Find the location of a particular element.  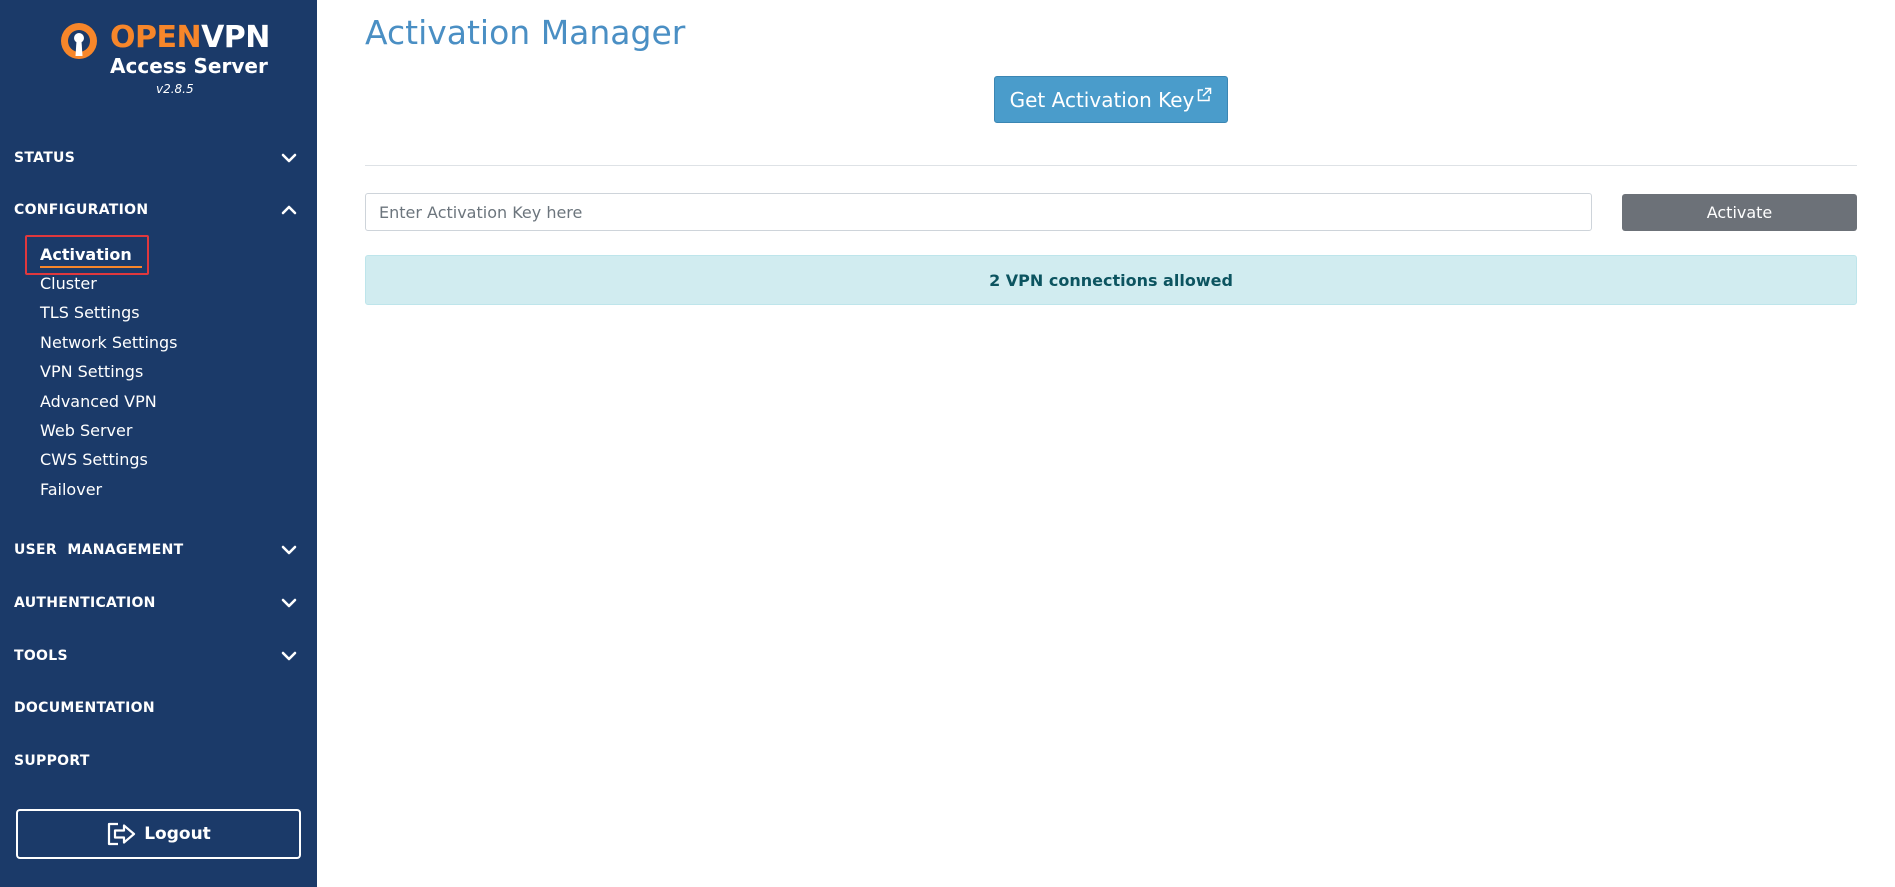

logout-button: Logout is located at coordinates (158, 834).